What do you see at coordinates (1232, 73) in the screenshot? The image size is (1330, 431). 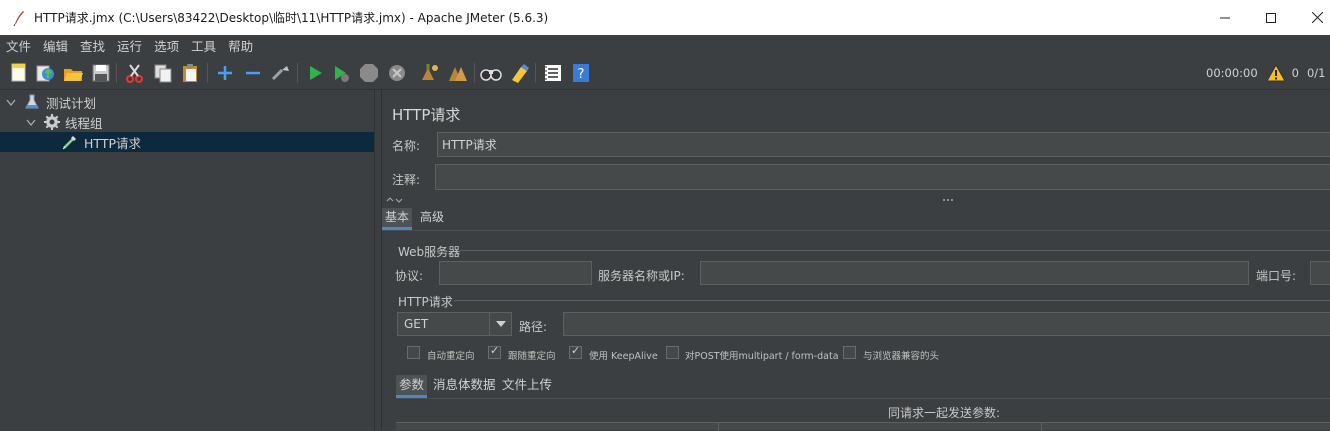 I see `elapsed-timer: 00:00:00` at bounding box center [1232, 73].